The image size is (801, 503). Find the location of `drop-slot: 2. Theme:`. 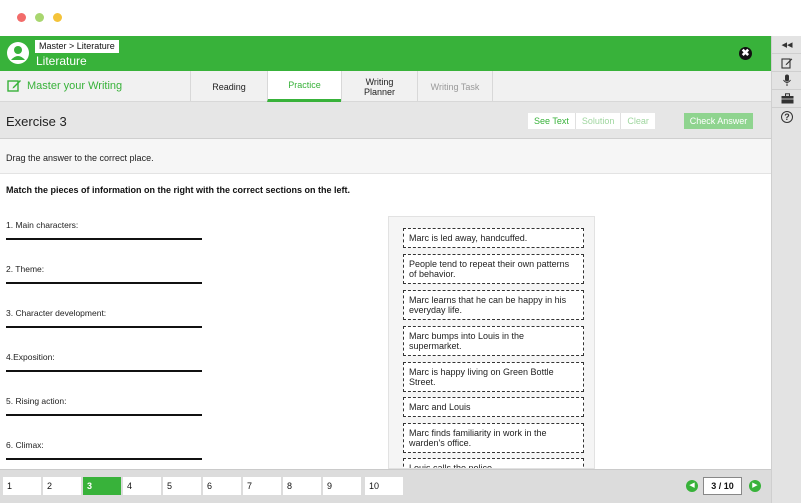

drop-slot: 2. Theme: is located at coordinates (104, 274).